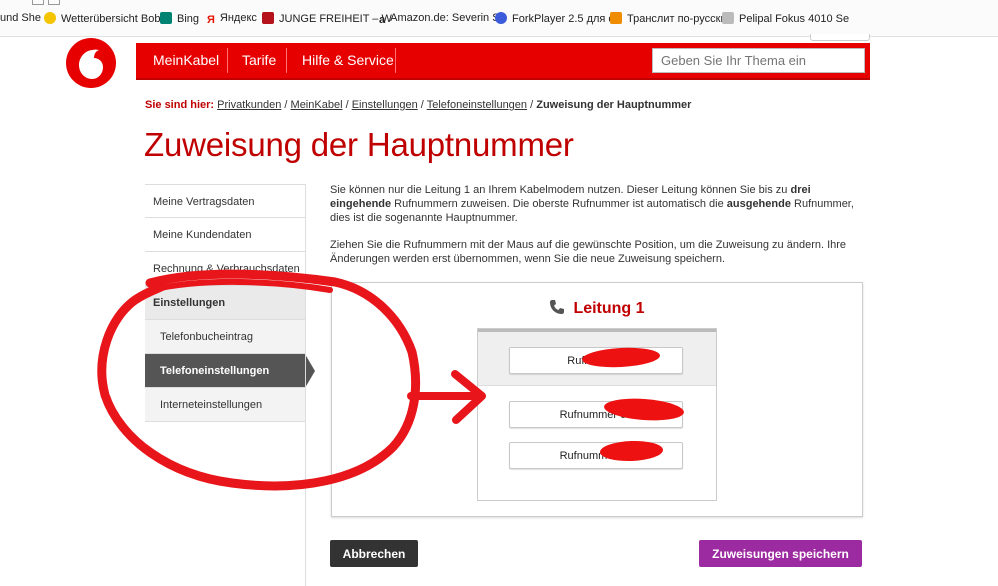 Image resolution: width=998 pixels, height=586 pixels. What do you see at coordinates (180, 105) in the screenshot?
I see `breadcrumb-label: Sie sind hier:` at bounding box center [180, 105].